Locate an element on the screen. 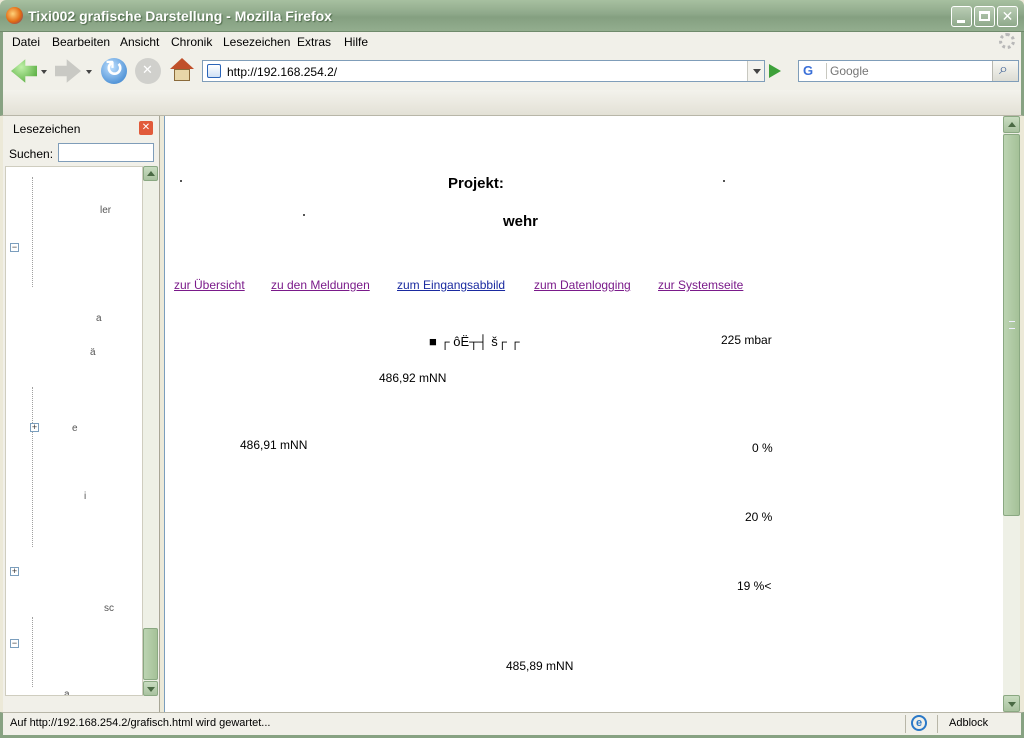 The height and width of the screenshot is (738, 1024). search-go-icon is located at coordinates (1005, 71).